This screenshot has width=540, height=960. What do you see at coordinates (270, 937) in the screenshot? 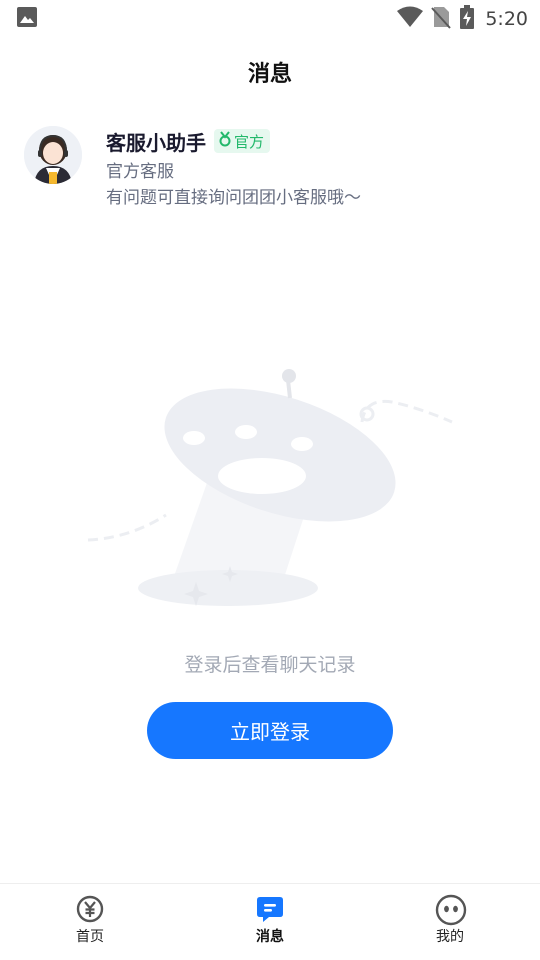
I see `tab-messages-label: 消息` at bounding box center [270, 937].